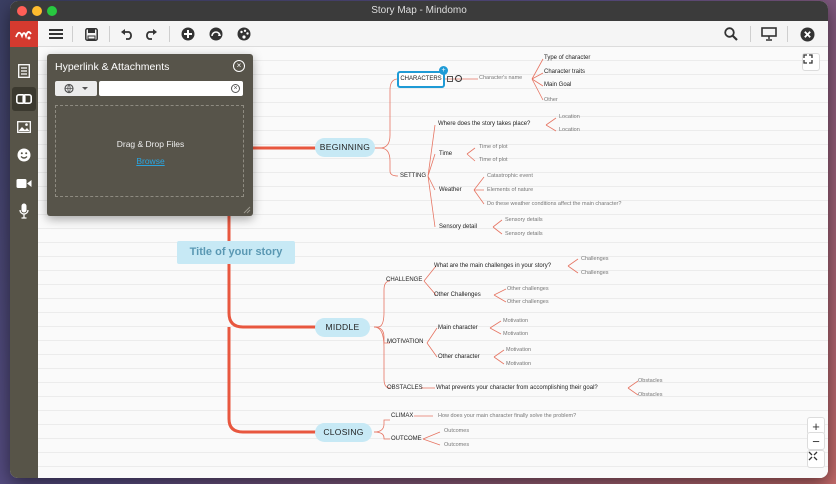 The height and width of the screenshot is (484, 836). What do you see at coordinates (557, 85) in the screenshot?
I see `node-char-goal: Main Goal` at bounding box center [557, 85].